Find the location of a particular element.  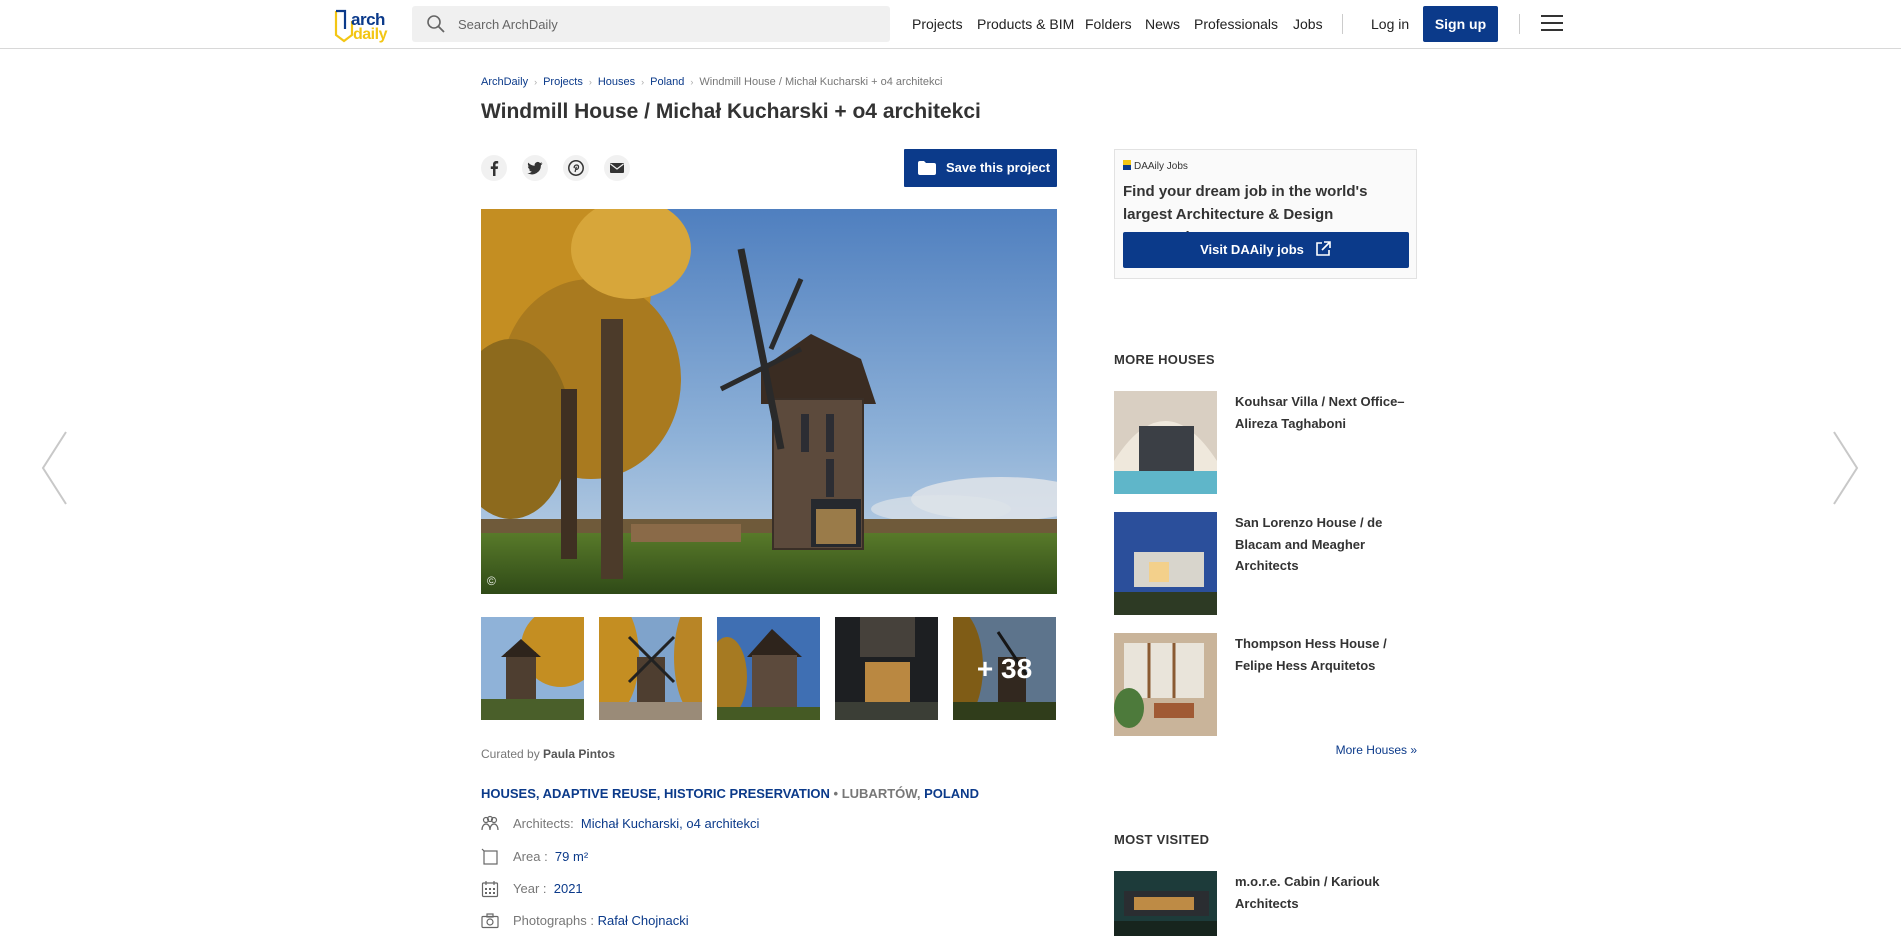

tag-adaptive-reuse: ADAPTIVE REUSE is located at coordinates (600, 793).